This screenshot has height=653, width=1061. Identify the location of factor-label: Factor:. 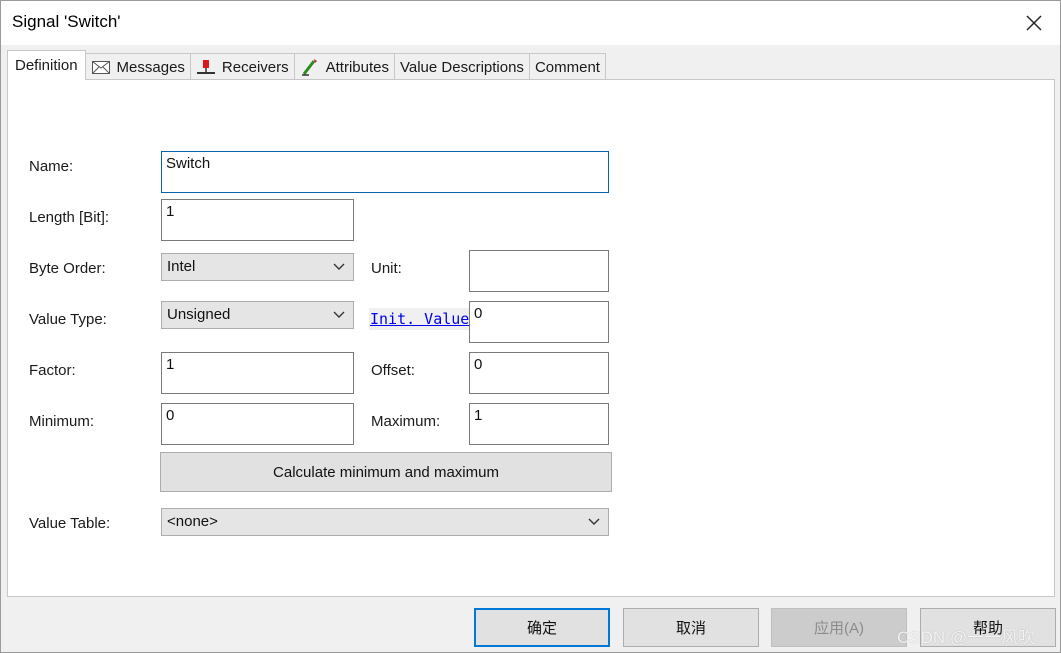
(52, 370).